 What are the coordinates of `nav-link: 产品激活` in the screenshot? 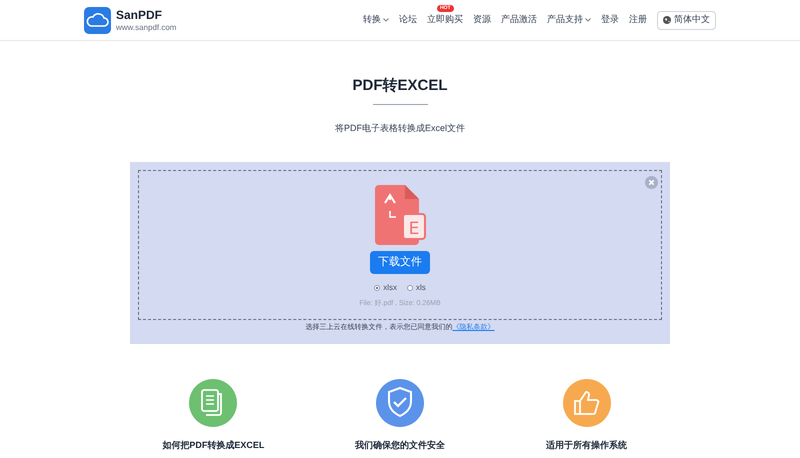 It's located at (519, 20).